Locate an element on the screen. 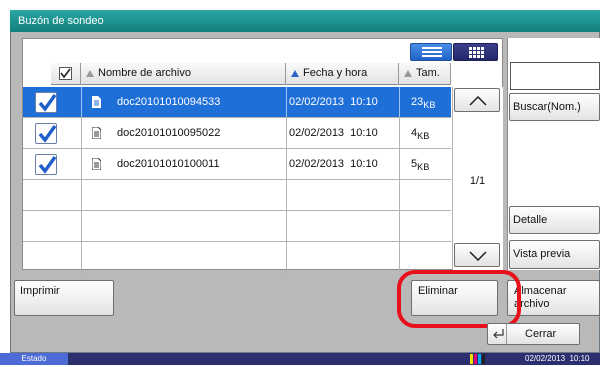 This screenshot has height=367, width=600. store-file-label-line1: Almacenar is located at coordinates (540, 291).